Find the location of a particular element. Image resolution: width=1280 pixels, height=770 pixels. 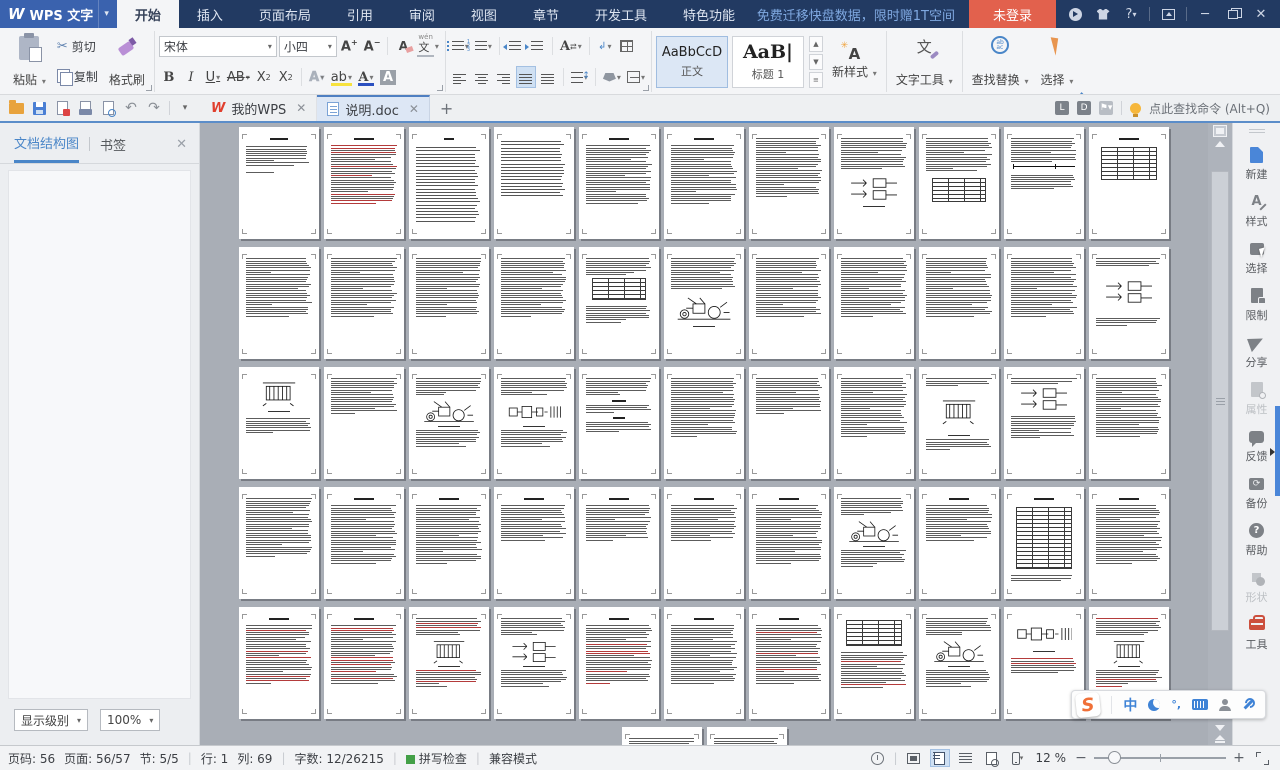

panel-item-restrict: 限制 is located at coordinates (1257, 305).